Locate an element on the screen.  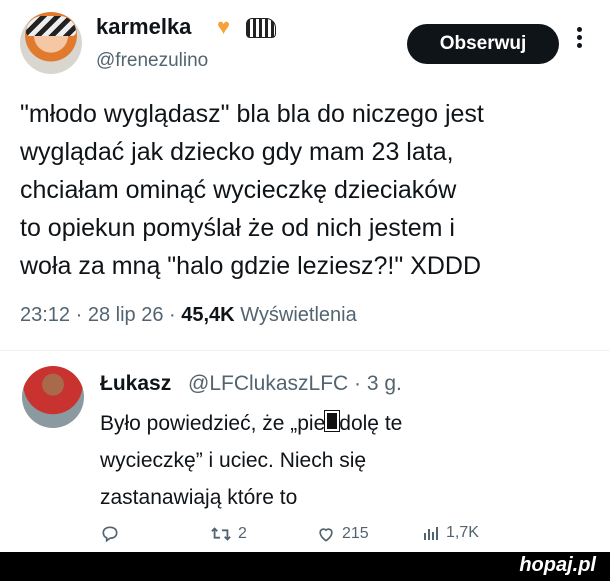
like-action: 215 is located at coordinates (342, 534).